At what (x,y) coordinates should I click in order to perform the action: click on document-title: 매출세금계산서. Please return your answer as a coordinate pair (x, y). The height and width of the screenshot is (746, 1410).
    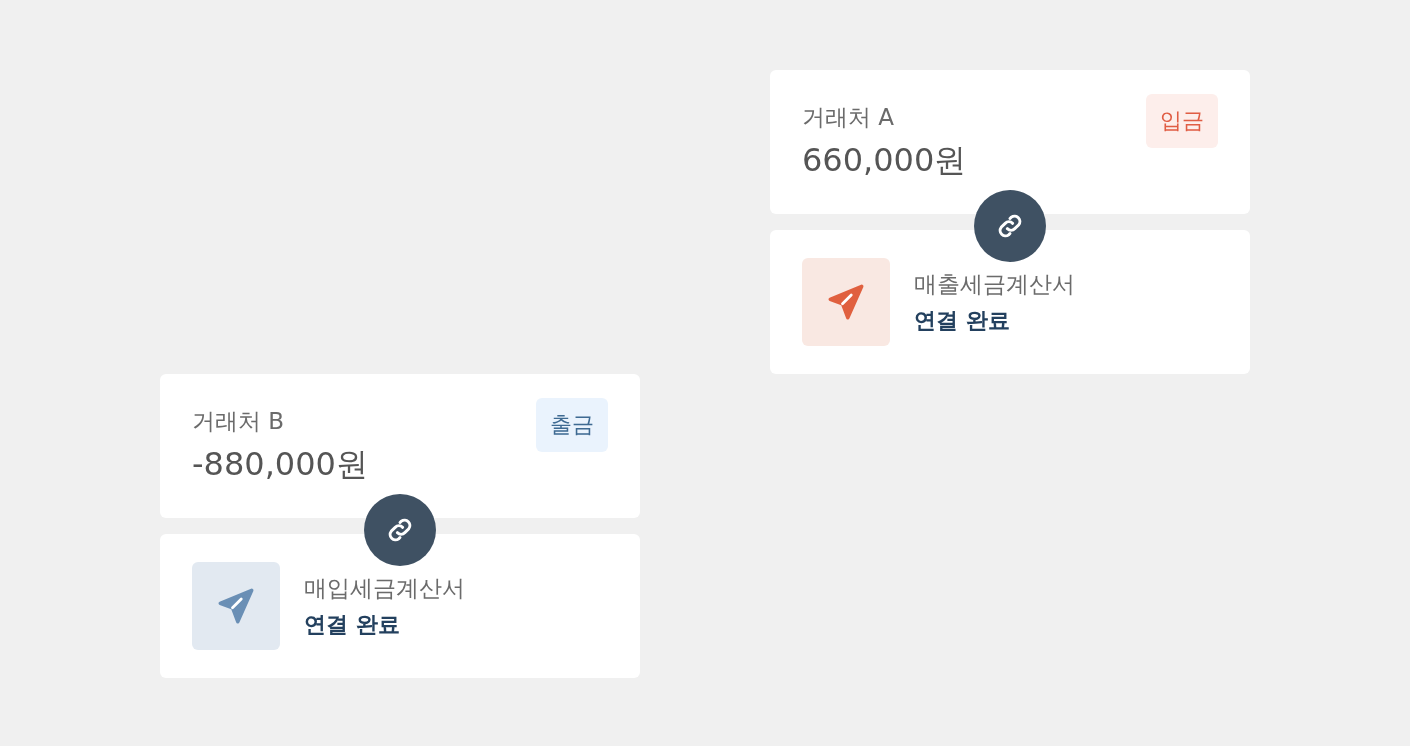
    Looking at the image, I should click on (994, 284).